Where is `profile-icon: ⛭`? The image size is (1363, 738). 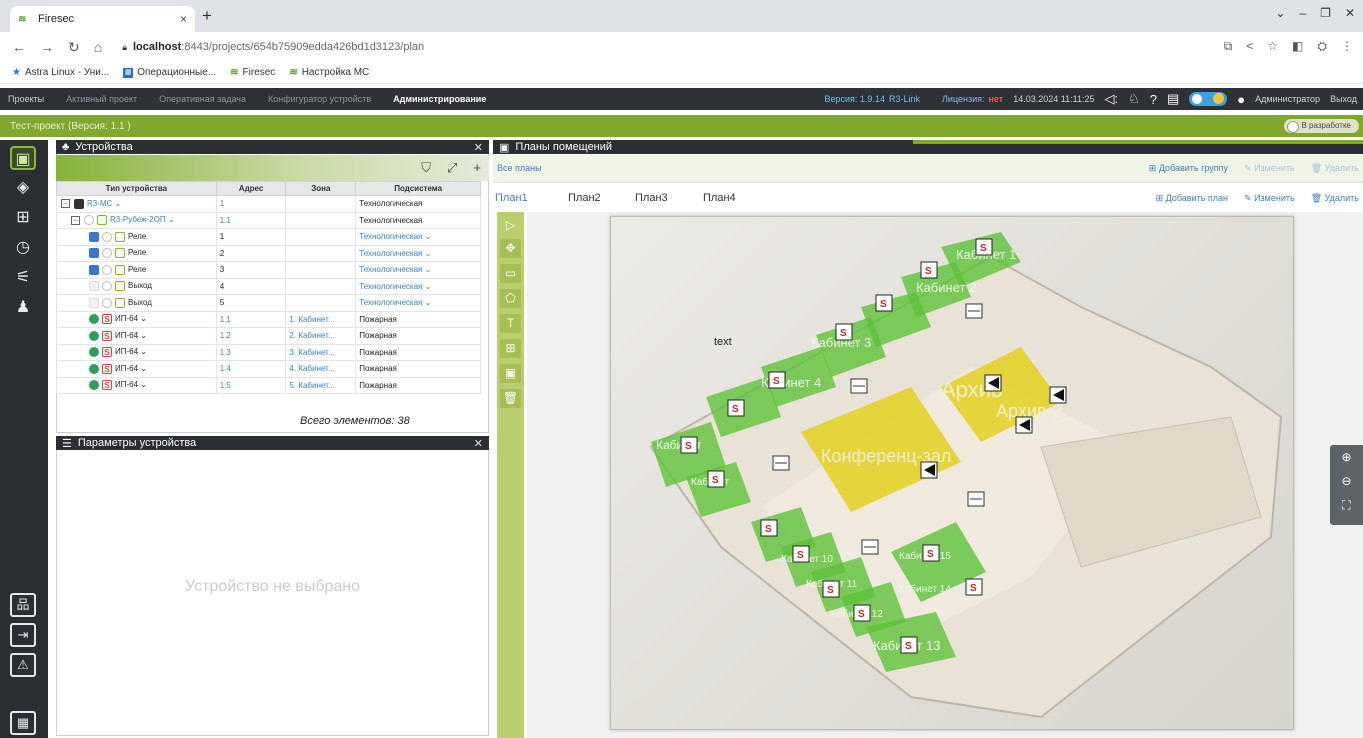
profile-icon: ⛭ is located at coordinates (1322, 46).